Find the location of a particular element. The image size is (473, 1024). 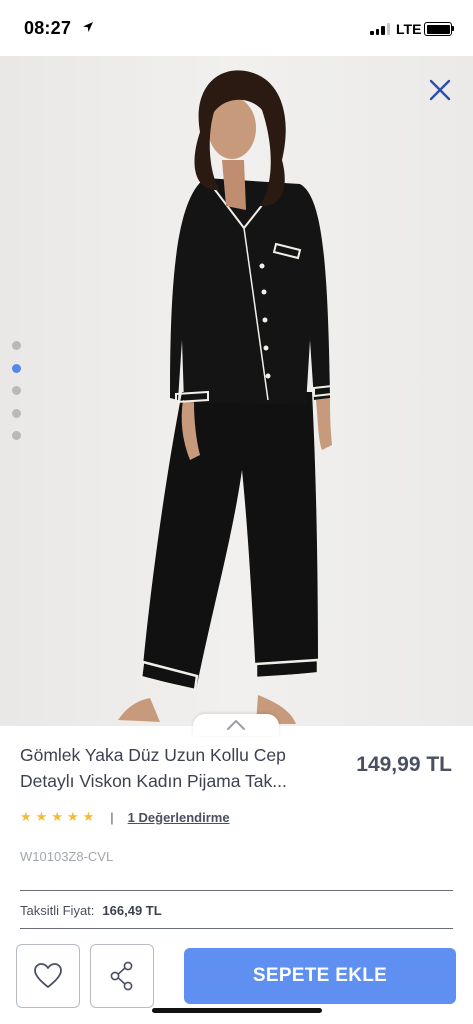

heart-icon is located at coordinates (48, 975).